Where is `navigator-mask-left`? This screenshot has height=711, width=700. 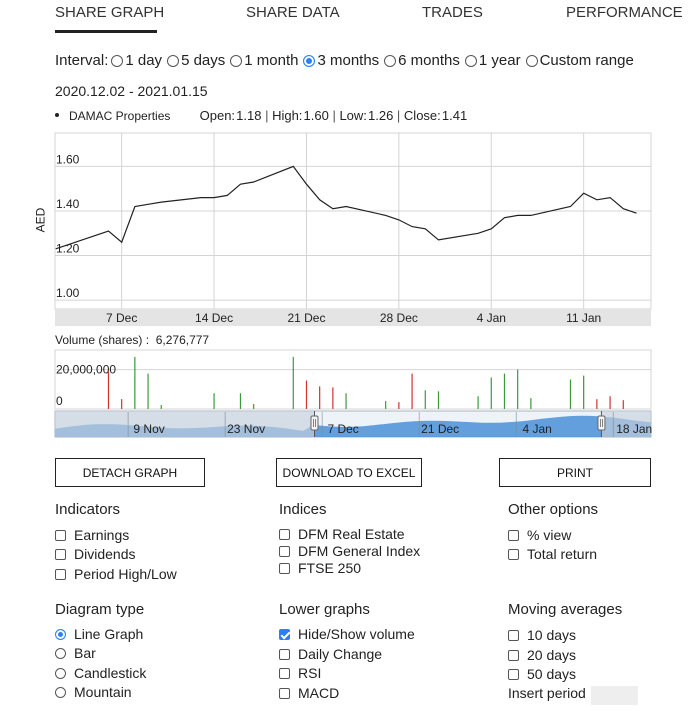
navigator-mask-left is located at coordinates (185, 424).